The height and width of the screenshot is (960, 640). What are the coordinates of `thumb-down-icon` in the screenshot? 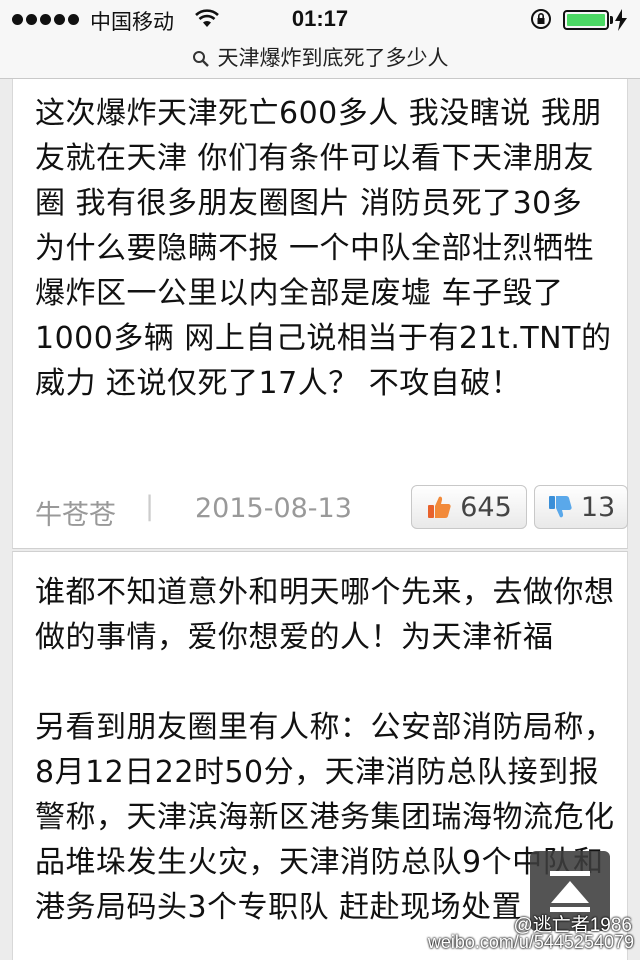 It's located at (560, 507).